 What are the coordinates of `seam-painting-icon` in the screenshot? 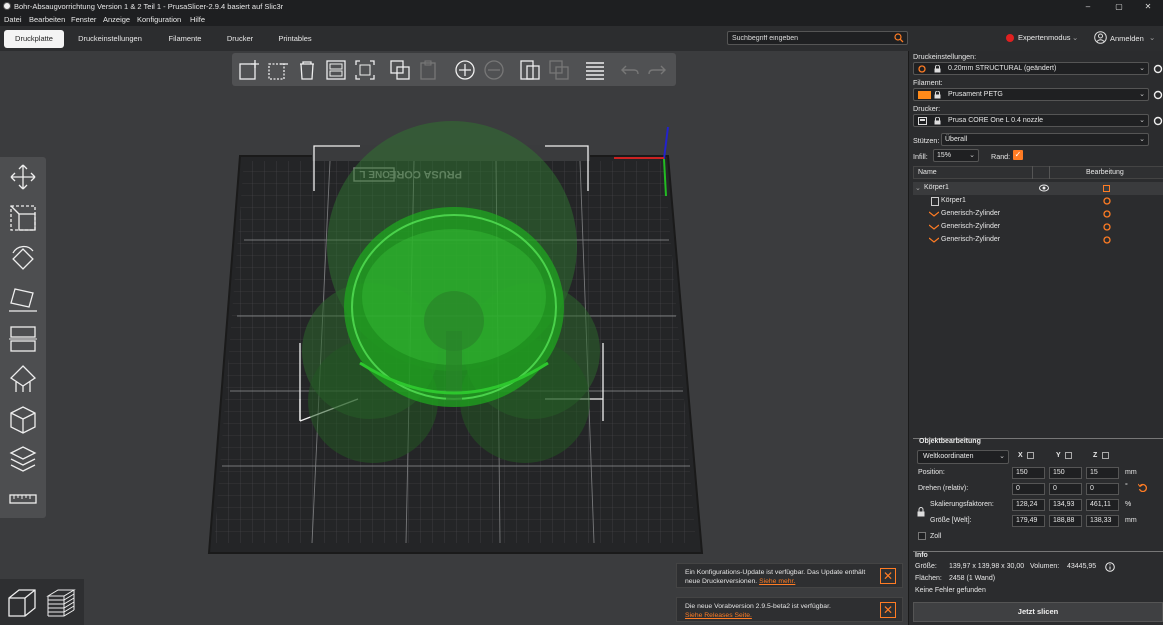 It's located at (23, 419).